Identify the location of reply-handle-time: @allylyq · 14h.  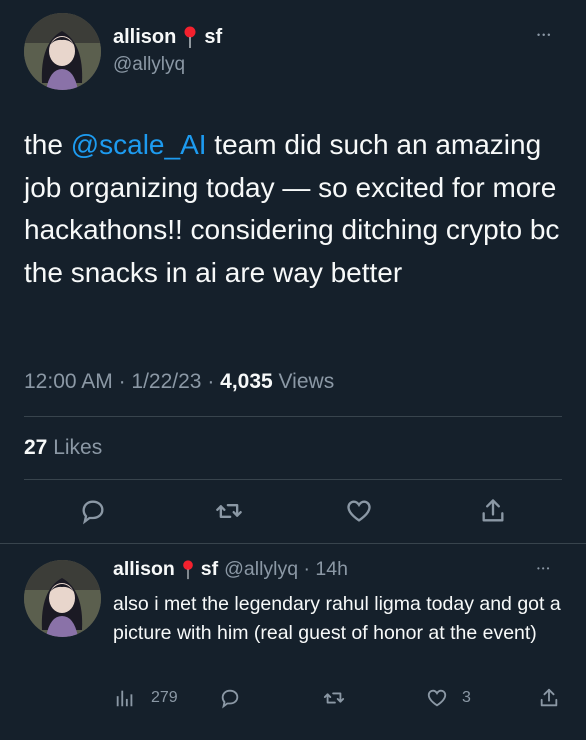
(286, 569).